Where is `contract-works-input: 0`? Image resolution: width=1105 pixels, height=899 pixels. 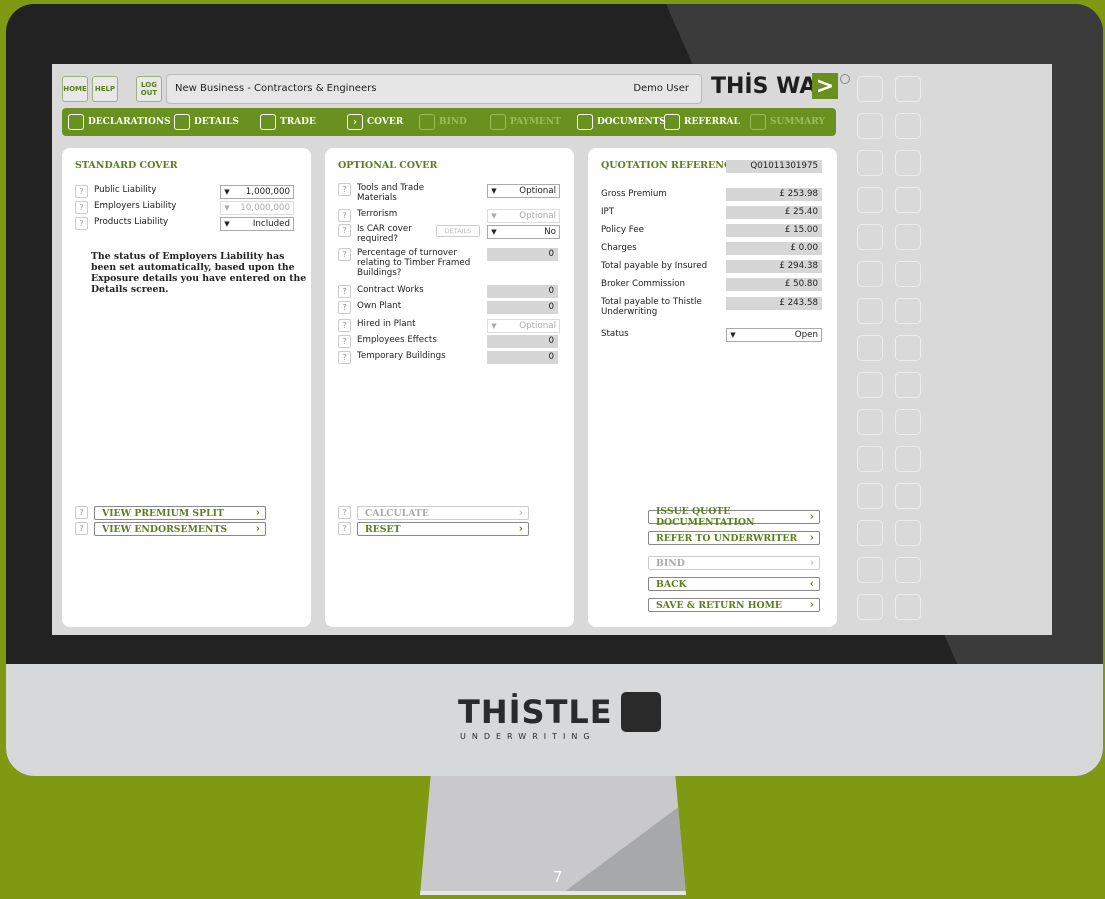 contract-works-input: 0 is located at coordinates (522, 291).